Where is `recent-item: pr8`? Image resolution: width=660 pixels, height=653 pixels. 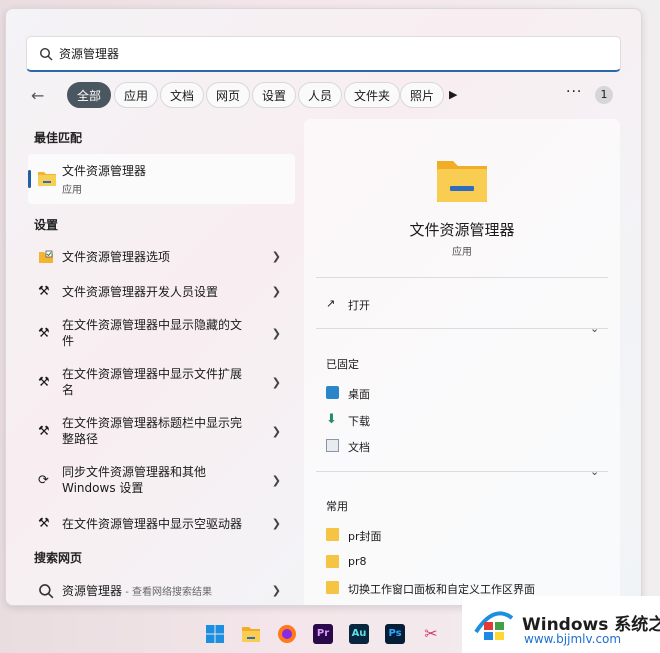 recent-item: pr8 is located at coordinates (456, 563).